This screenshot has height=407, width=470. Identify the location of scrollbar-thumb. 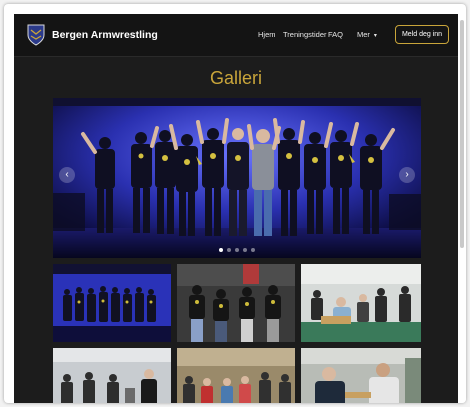
(462, 134).